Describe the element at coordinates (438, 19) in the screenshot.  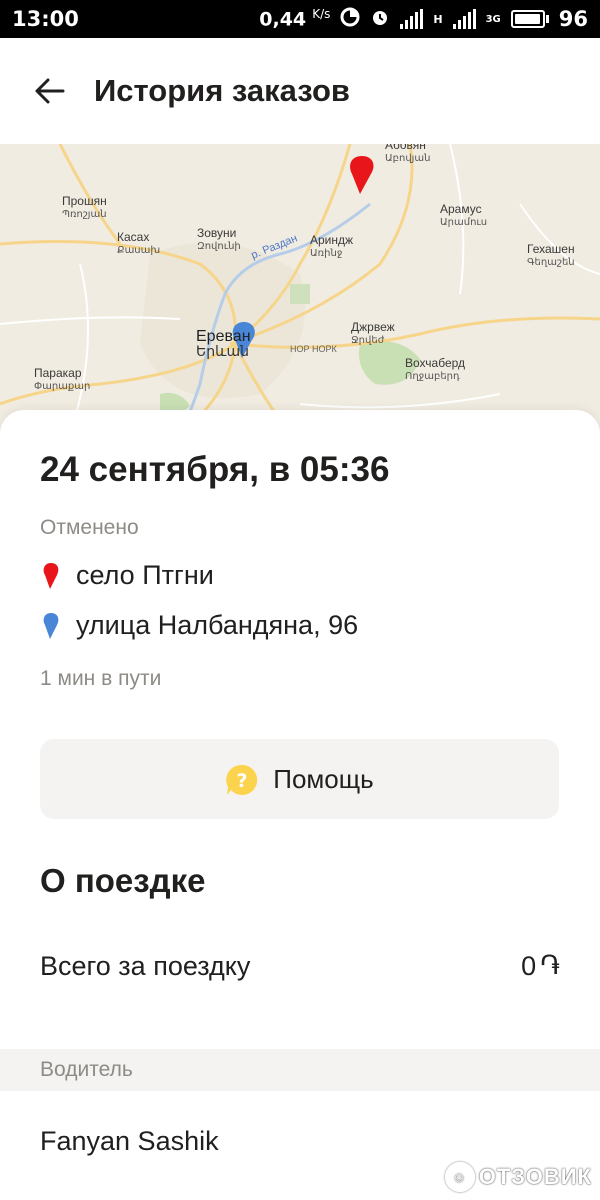
I see `net-type-1: H` at that location.